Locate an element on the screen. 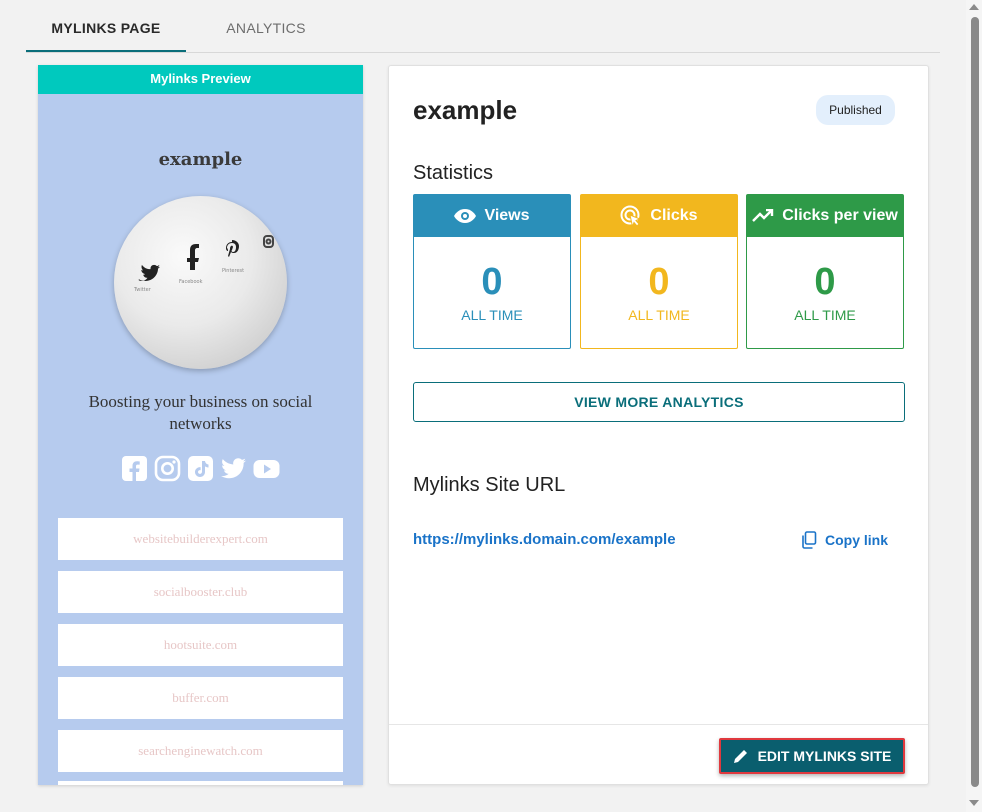 The height and width of the screenshot is (812, 982). social-icons-row is located at coordinates (200, 469).